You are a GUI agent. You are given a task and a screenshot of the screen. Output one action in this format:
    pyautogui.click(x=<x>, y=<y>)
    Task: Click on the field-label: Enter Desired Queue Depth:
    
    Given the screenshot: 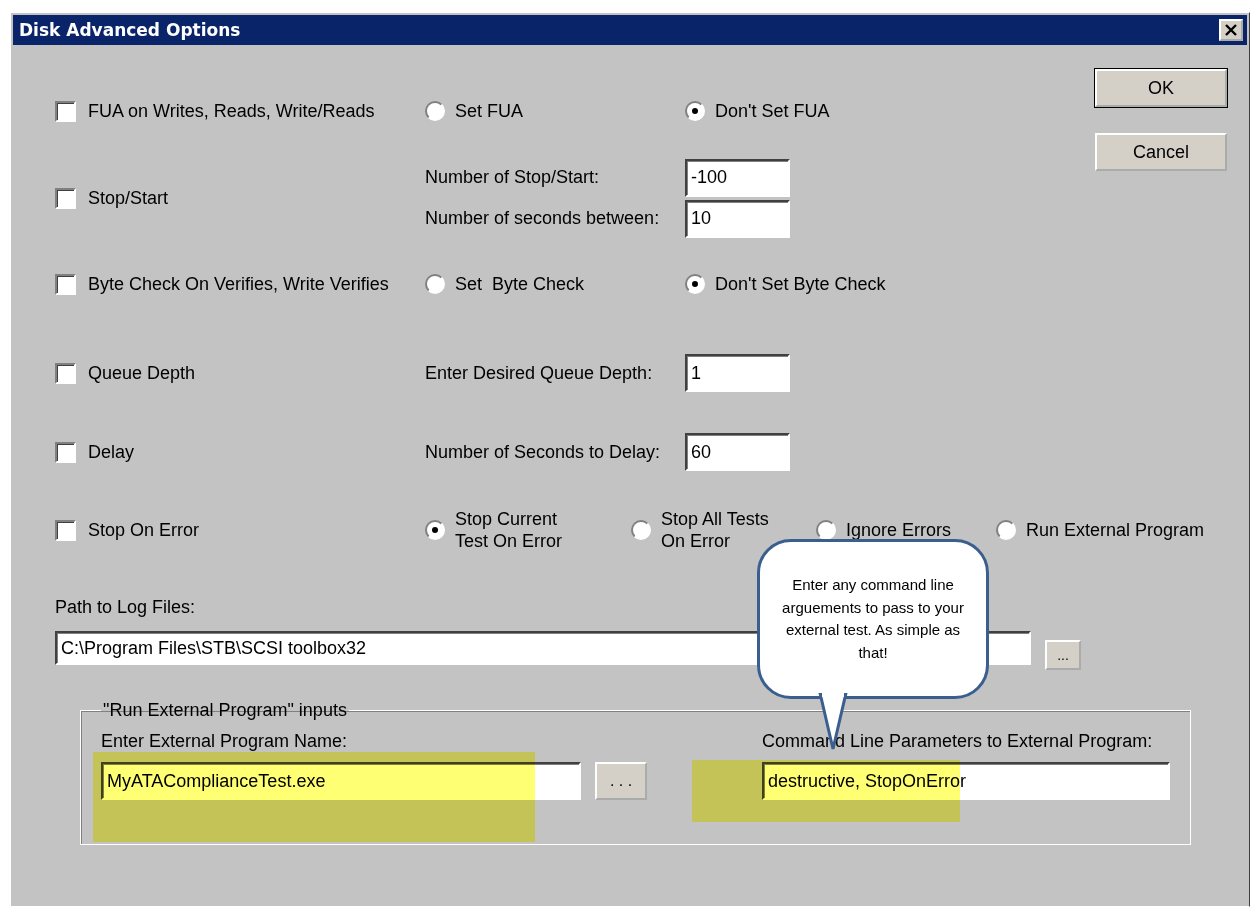 What is the action you would take?
    pyautogui.click(x=539, y=373)
    